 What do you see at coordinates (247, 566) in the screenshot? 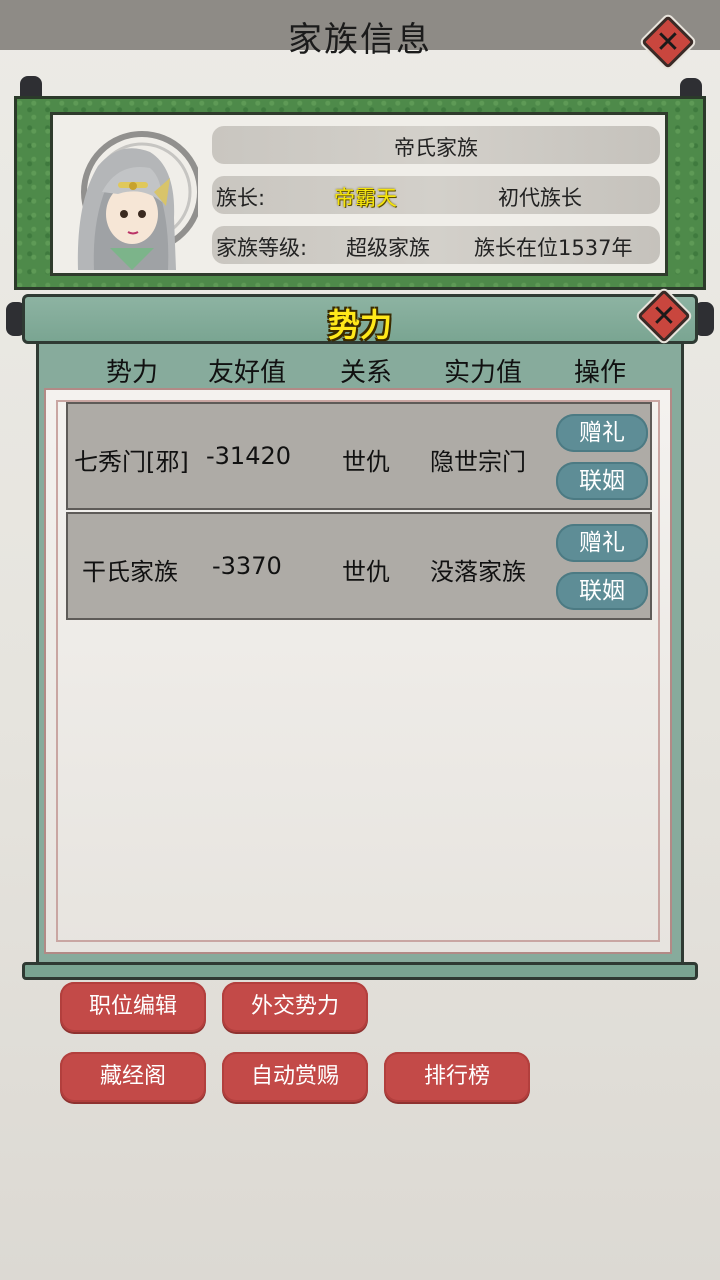
I see `faction-friendliness: -3370` at bounding box center [247, 566].